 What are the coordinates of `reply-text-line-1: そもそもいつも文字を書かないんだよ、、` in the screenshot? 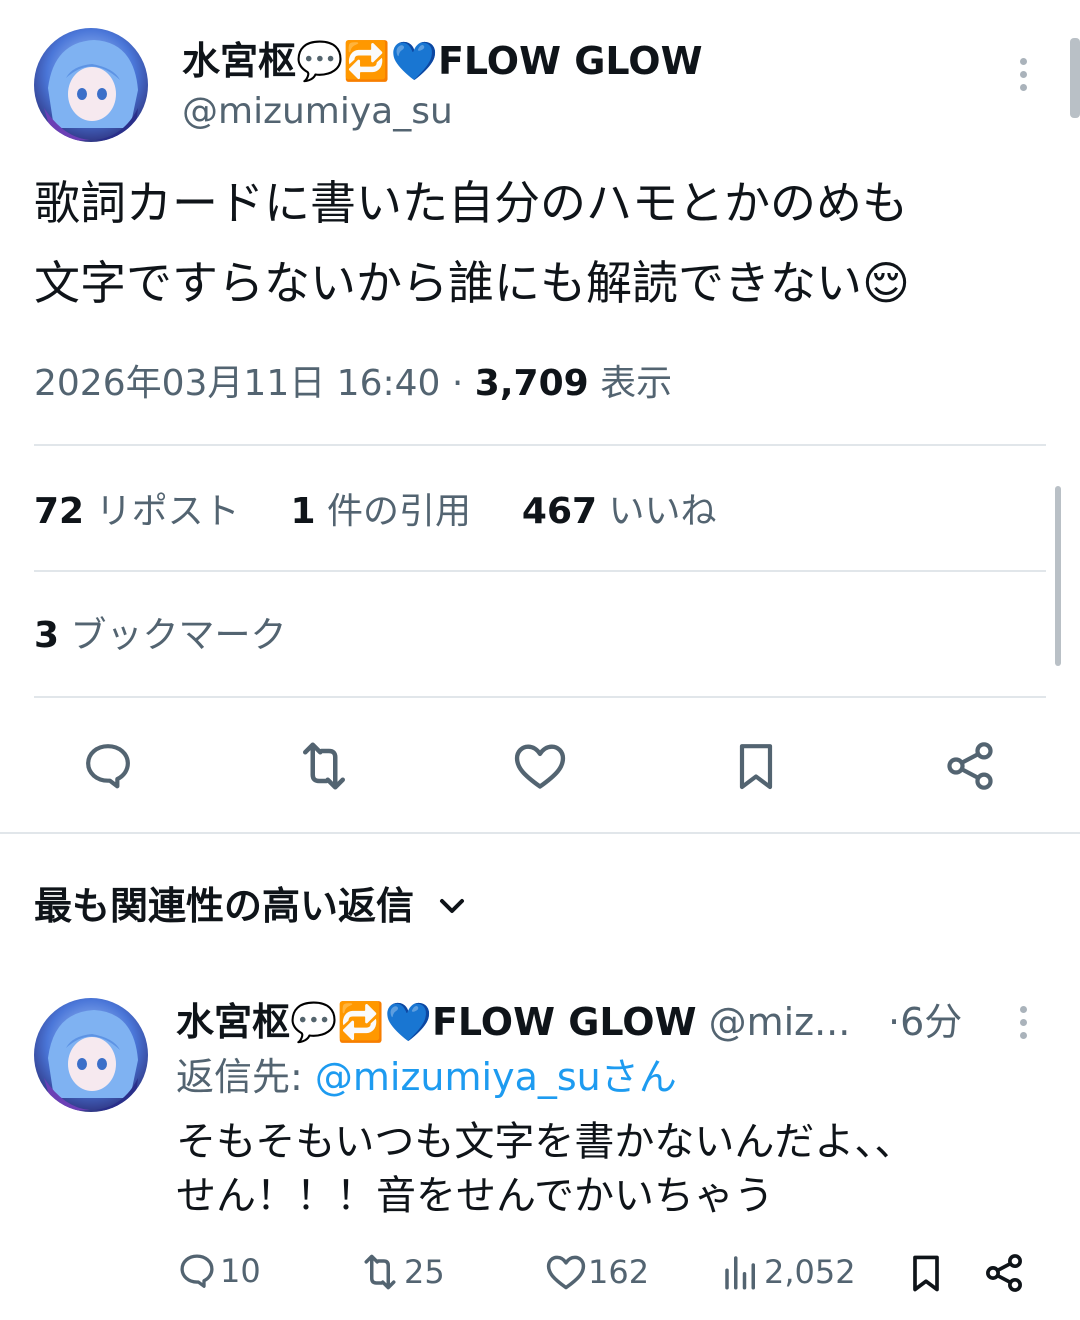 It's located at (545, 1142).